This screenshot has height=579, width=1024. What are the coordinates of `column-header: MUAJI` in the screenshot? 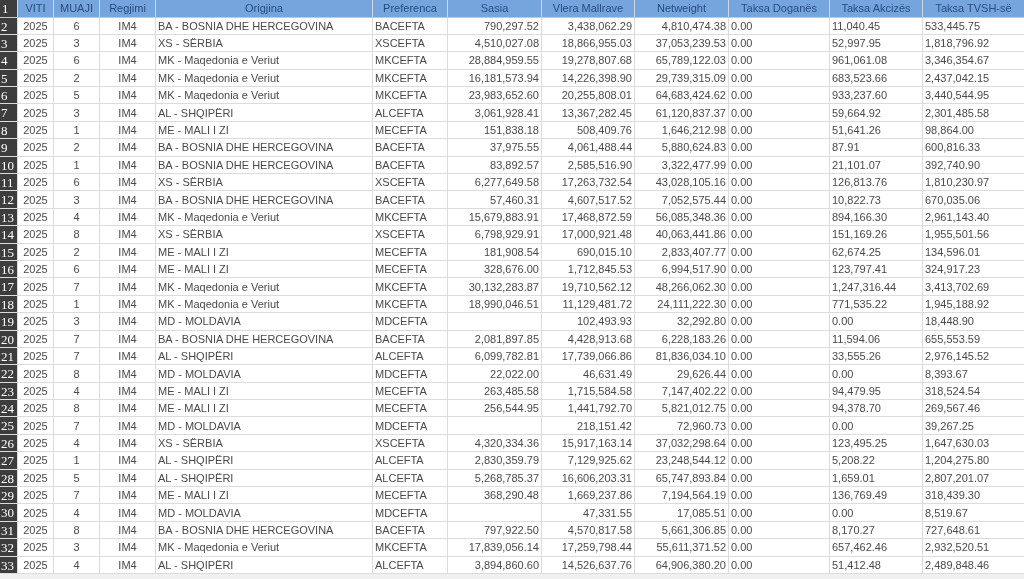 It's located at (76, 8).